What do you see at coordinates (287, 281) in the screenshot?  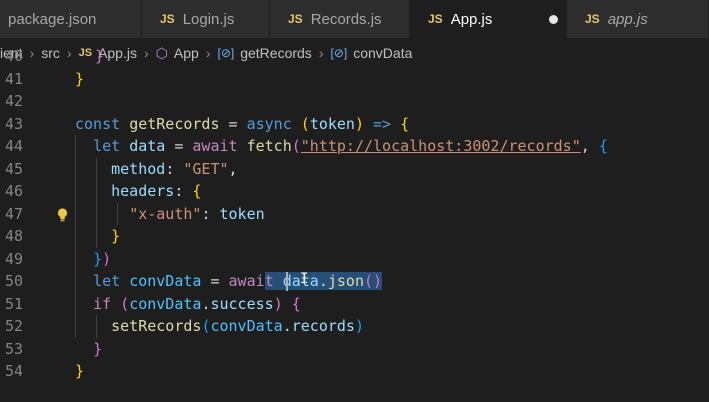 I see `text-cursor` at bounding box center [287, 281].